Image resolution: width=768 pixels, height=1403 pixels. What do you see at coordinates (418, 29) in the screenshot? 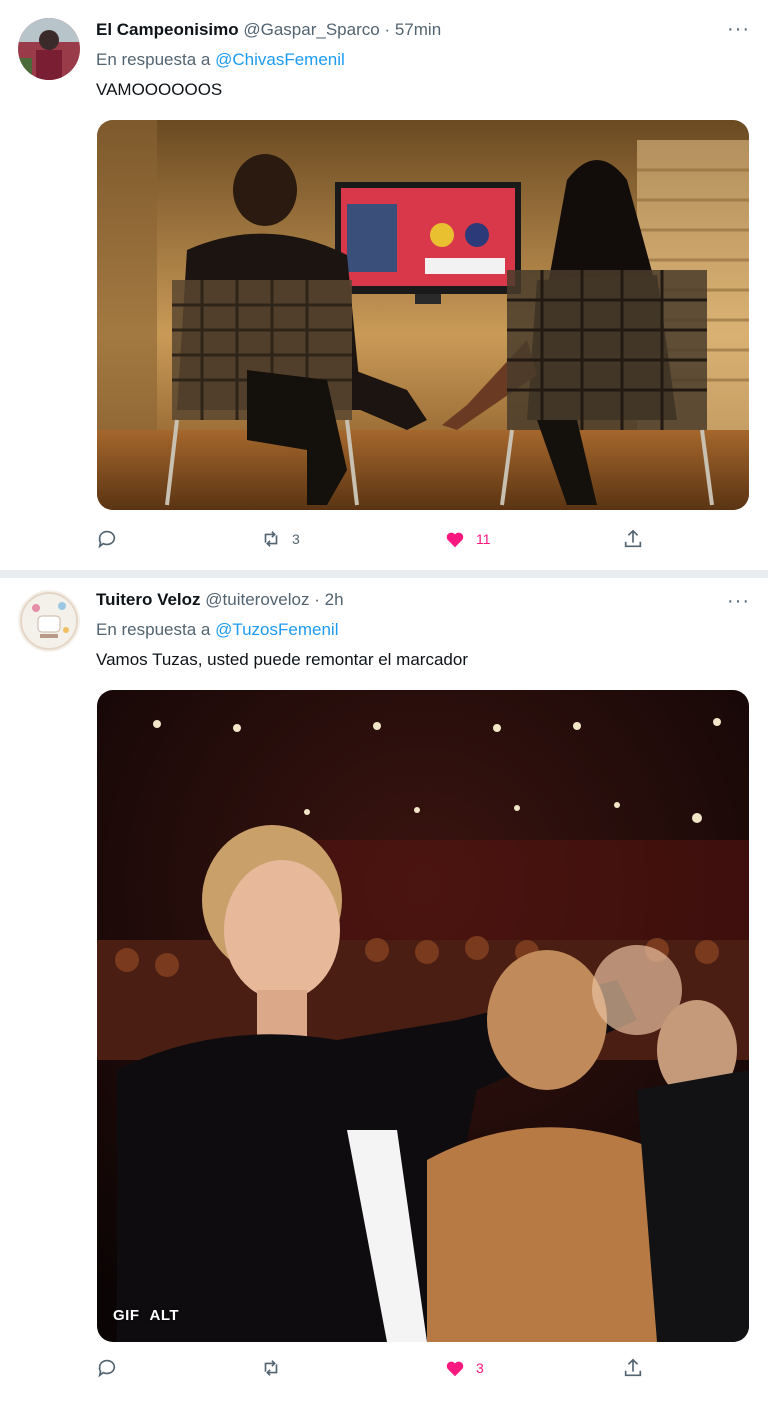
I see `timestamp: 57min` at bounding box center [418, 29].